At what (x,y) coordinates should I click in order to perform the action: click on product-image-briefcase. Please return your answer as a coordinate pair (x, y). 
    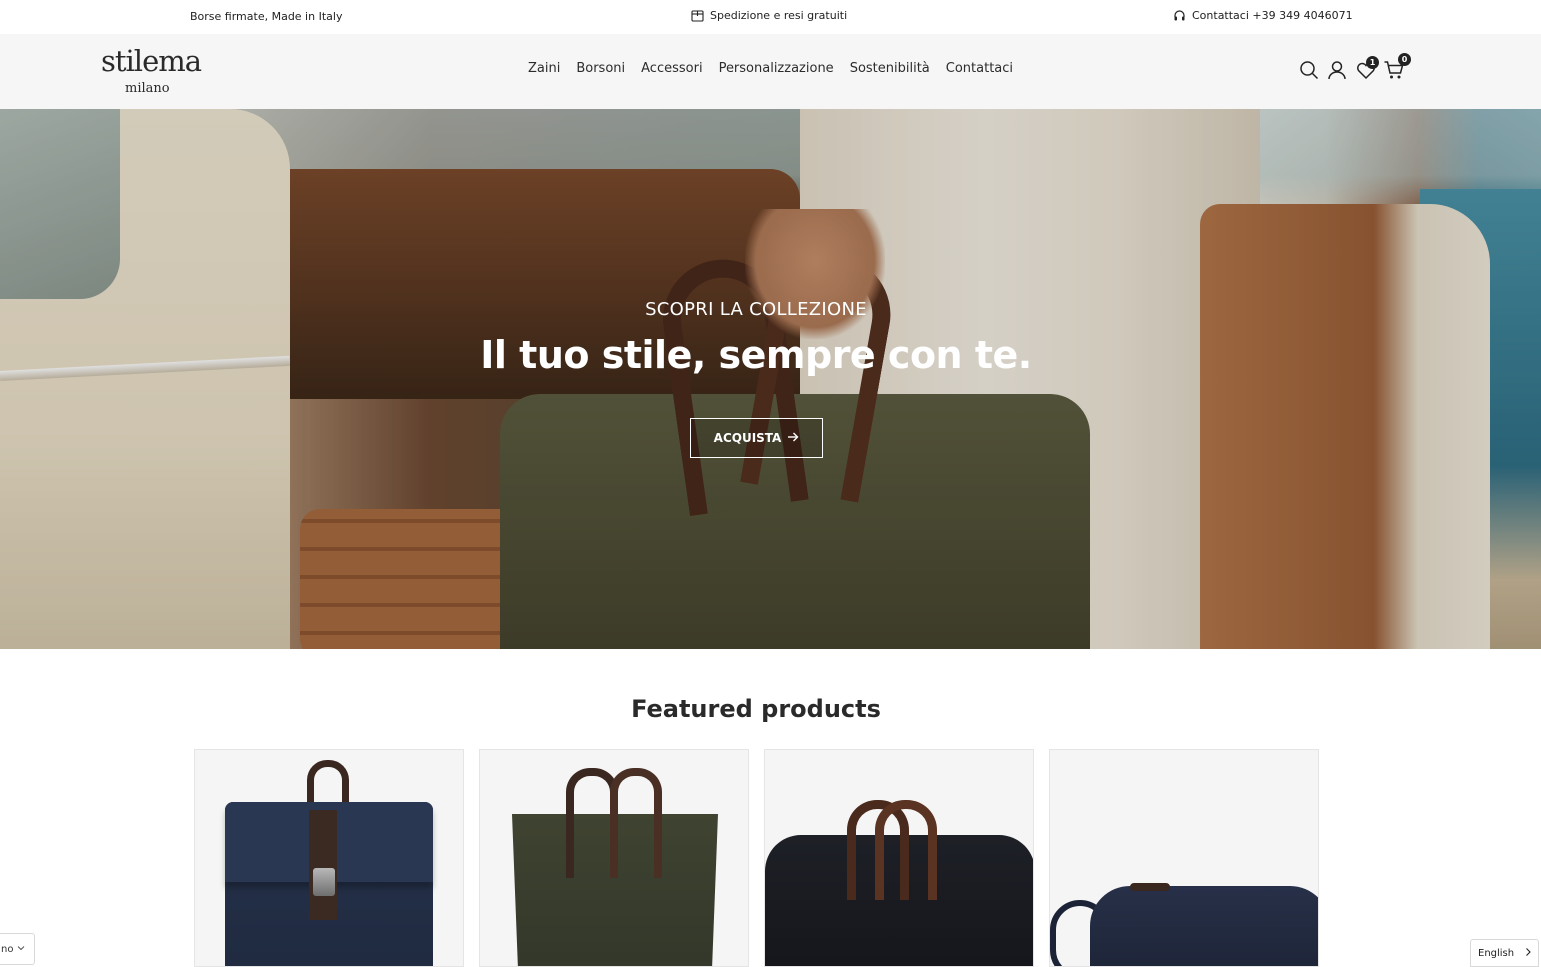
    Looking at the image, I should click on (906, 850).